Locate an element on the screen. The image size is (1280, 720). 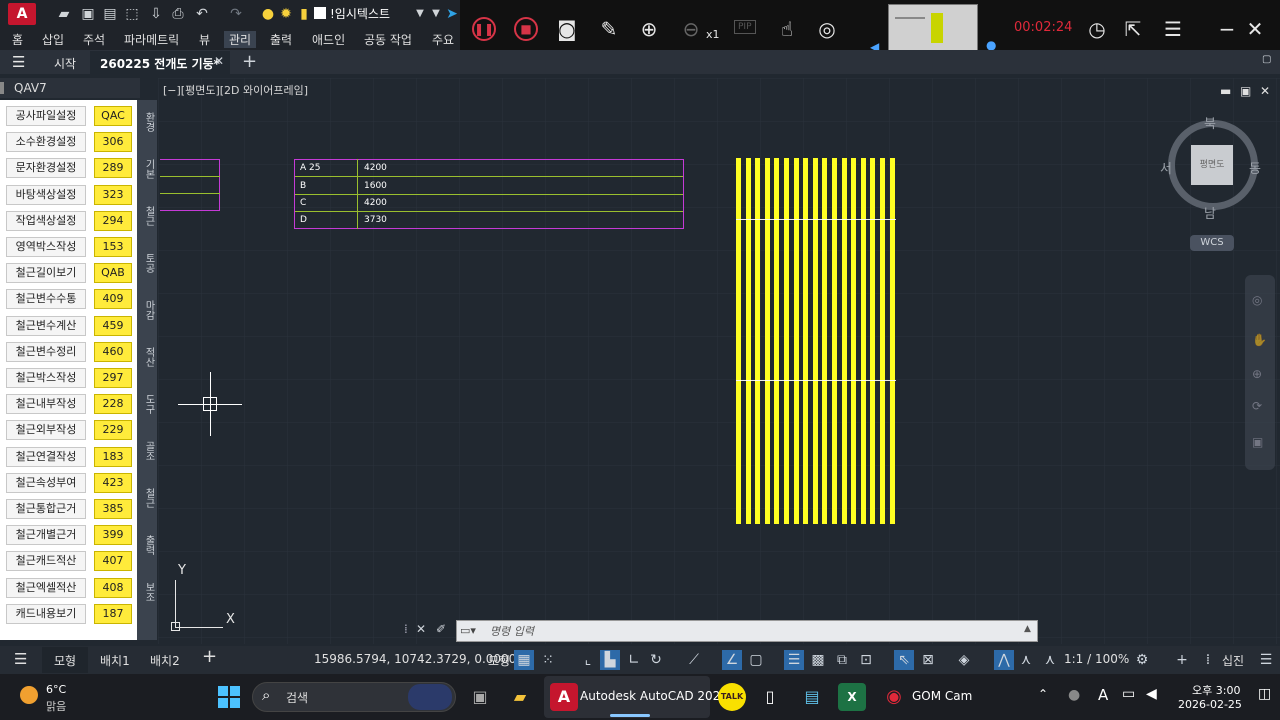
annotation-visibility-icon: ⋀ is located at coordinates (1004, 660).